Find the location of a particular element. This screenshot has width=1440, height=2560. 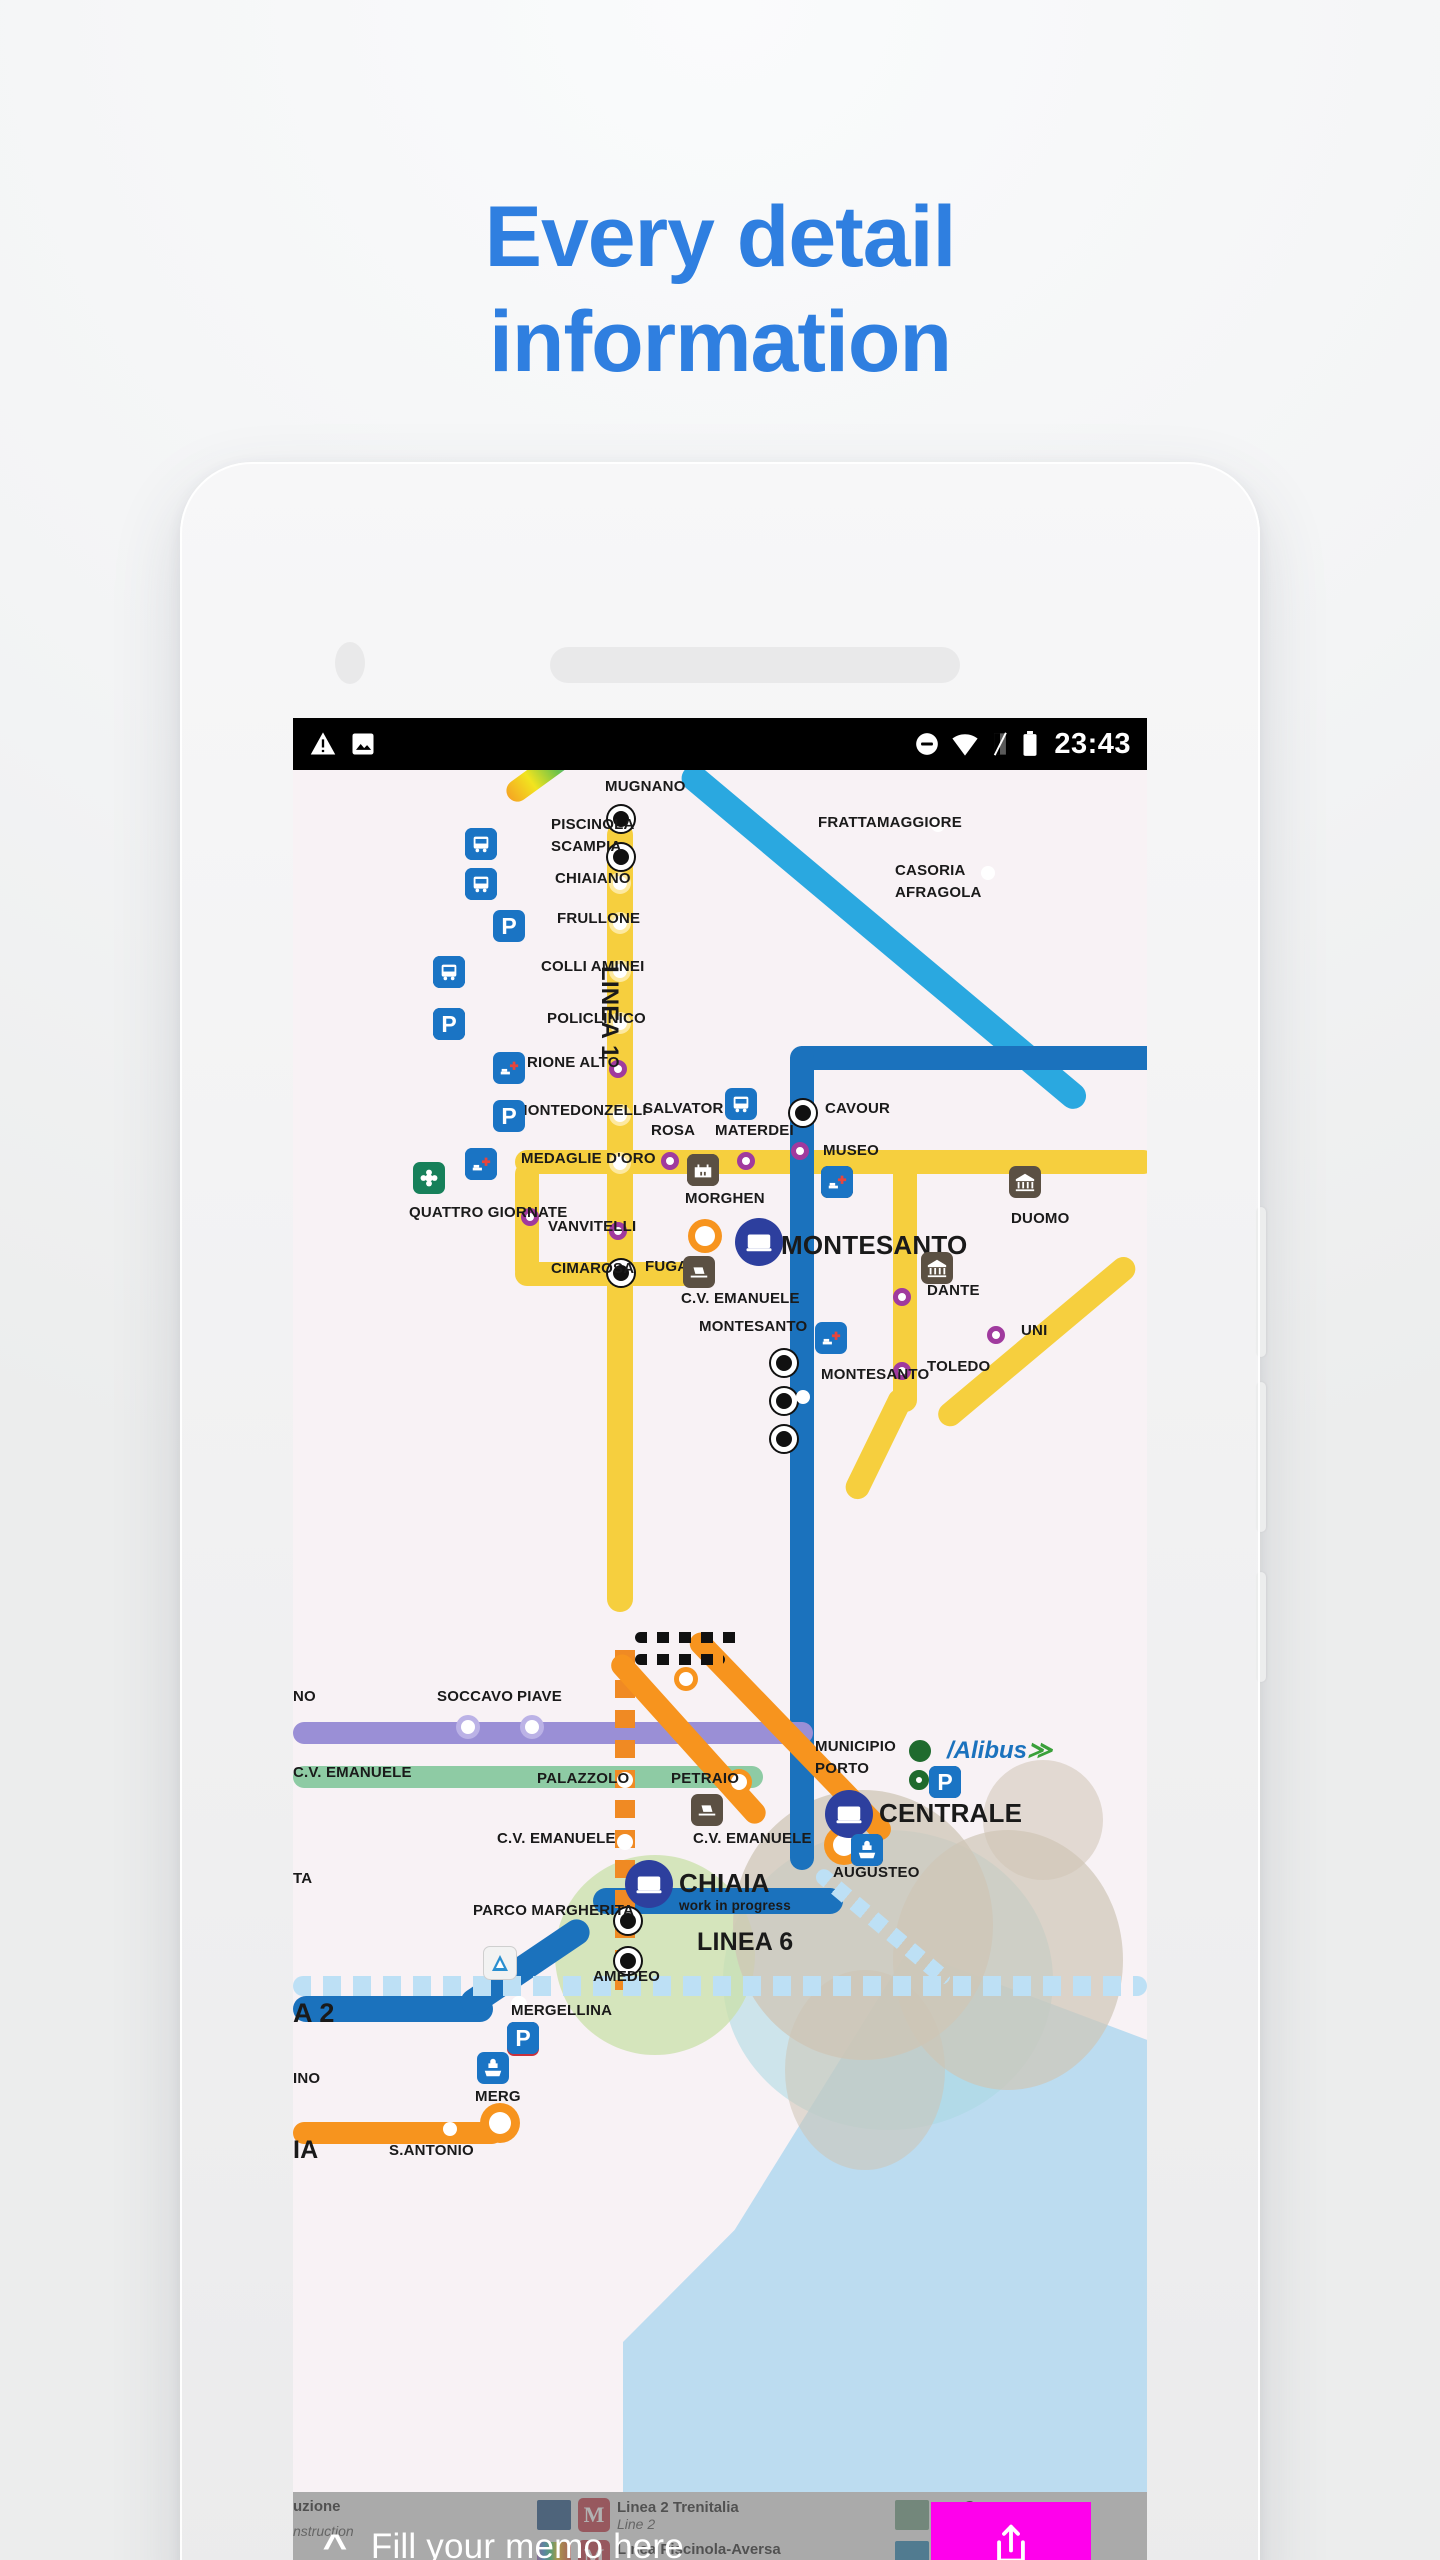

station-marker-municipio-bottom is located at coordinates (919, 1780).